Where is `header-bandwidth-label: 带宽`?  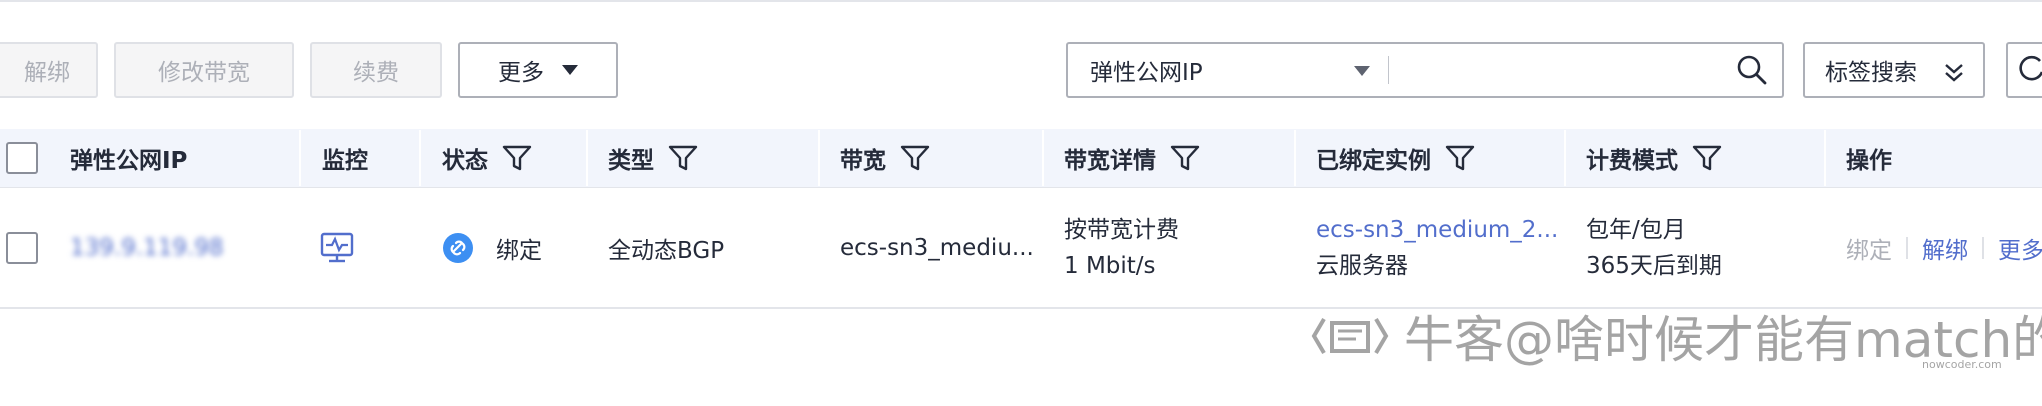 header-bandwidth-label: 带宽 is located at coordinates (863, 161).